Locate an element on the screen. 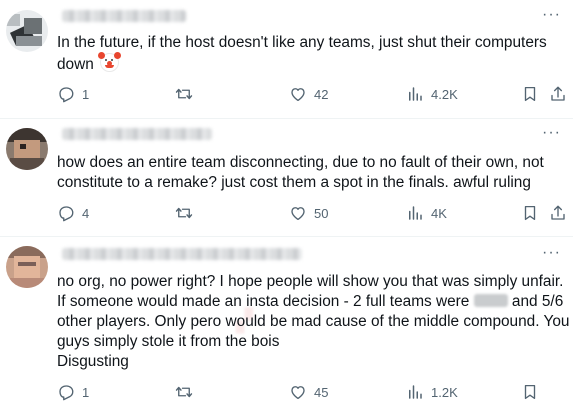  views-button: 1.2K is located at coordinates (432, 392).